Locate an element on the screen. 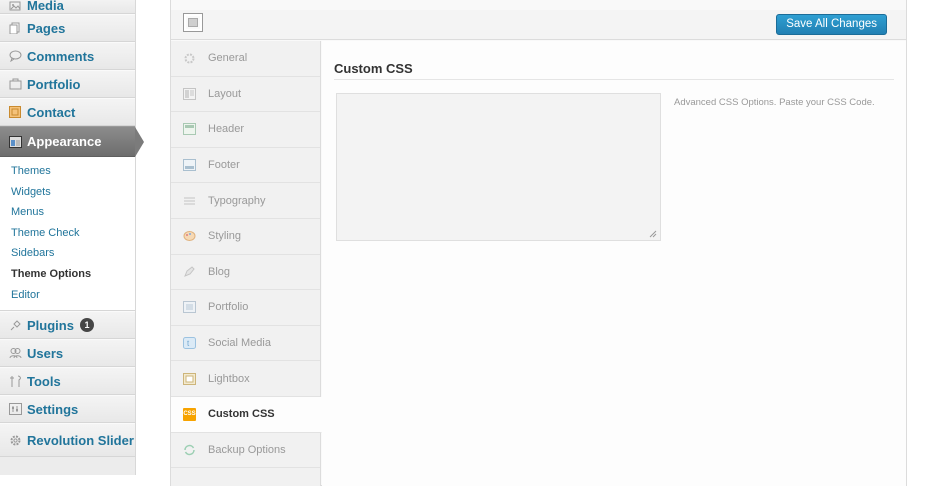 The image size is (940, 486). sidebar-item-tools: Tools is located at coordinates (67, 381).